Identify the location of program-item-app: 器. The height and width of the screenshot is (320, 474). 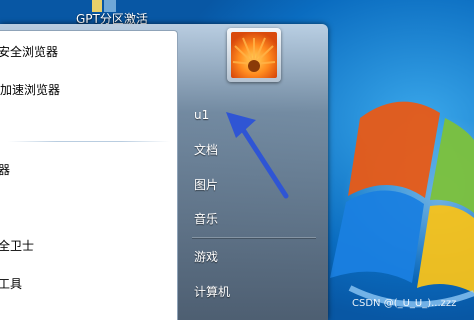
(88, 170).